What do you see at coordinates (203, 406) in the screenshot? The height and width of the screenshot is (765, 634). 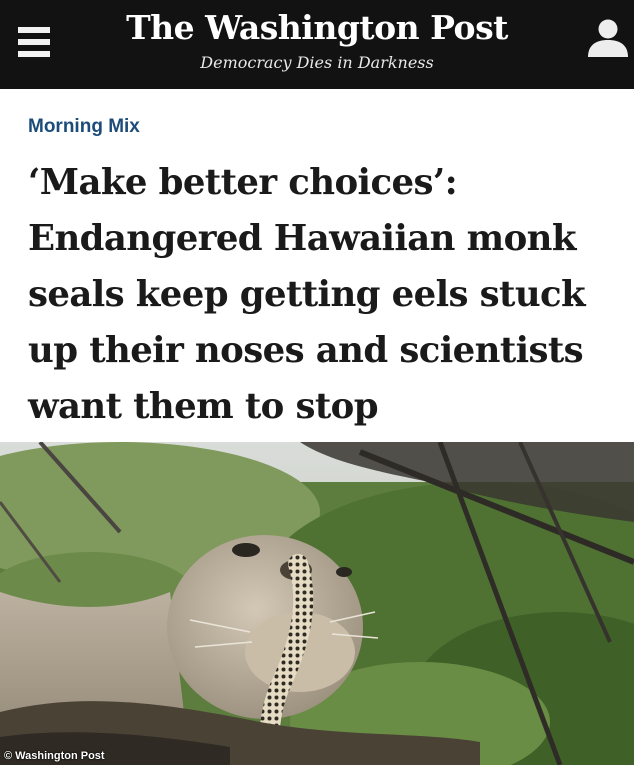 I see `headline-line: want them to stop` at bounding box center [203, 406].